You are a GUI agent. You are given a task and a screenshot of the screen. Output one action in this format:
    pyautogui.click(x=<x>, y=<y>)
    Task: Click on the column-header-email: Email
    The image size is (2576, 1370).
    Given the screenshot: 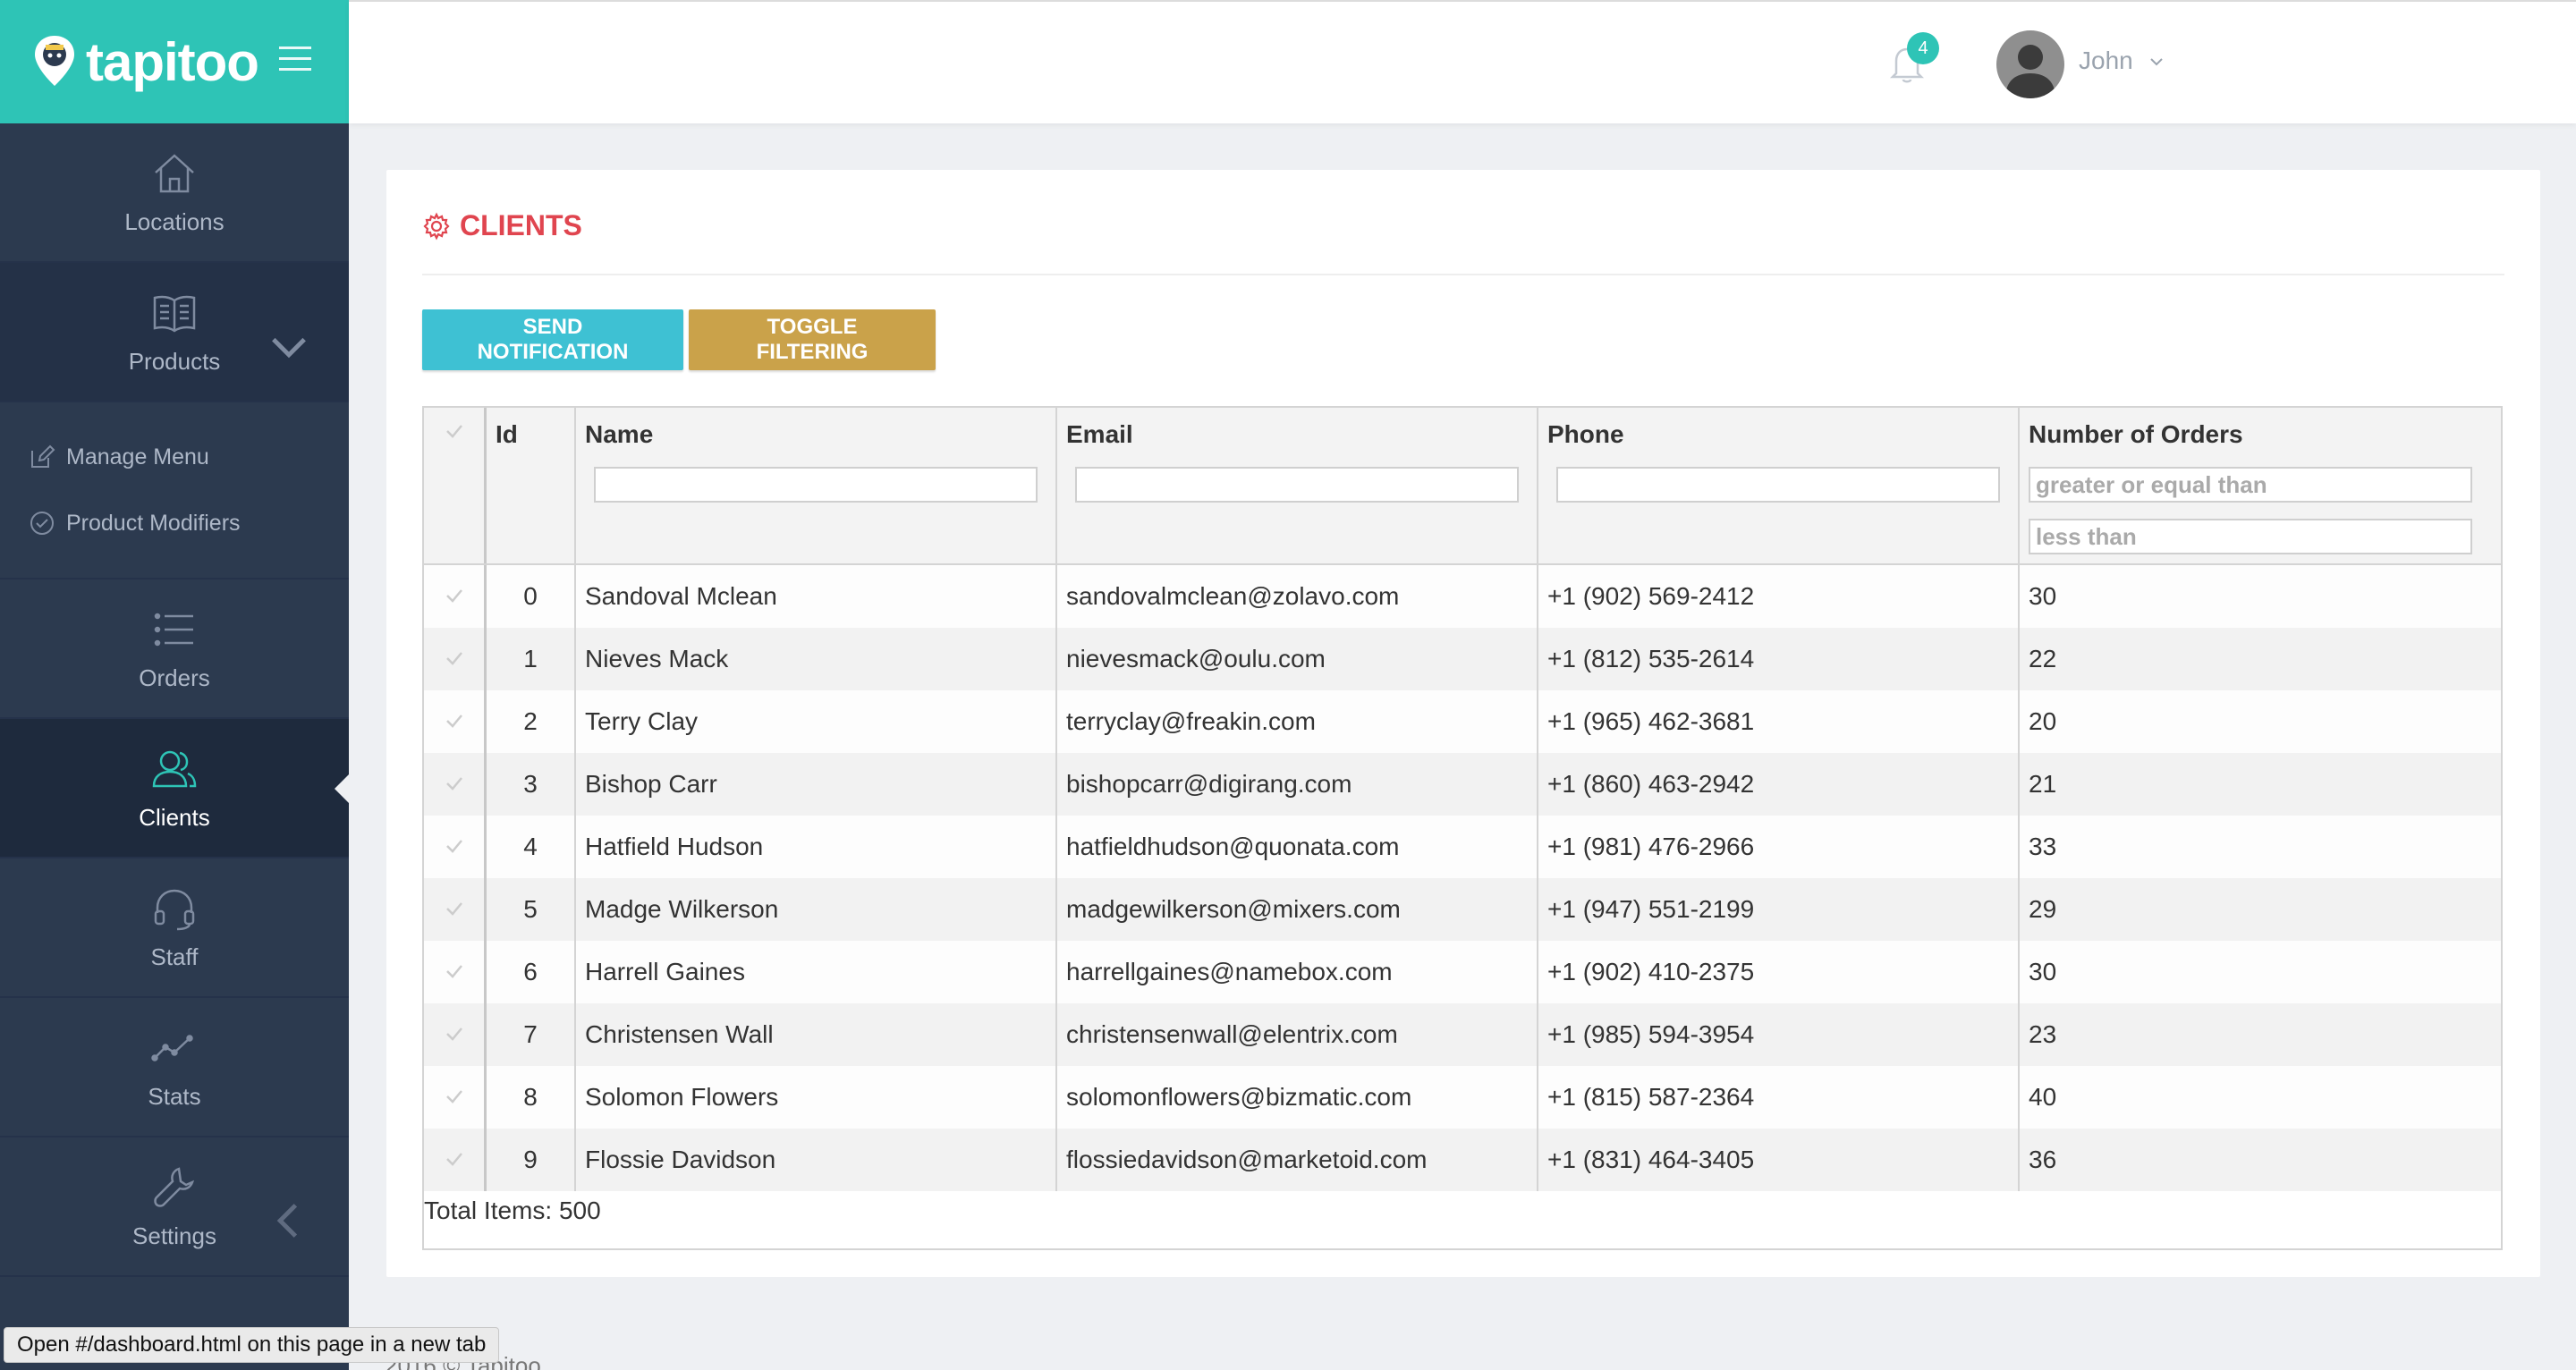 What is the action you would take?
    pyautogui.click(x=1297, y=485)
    